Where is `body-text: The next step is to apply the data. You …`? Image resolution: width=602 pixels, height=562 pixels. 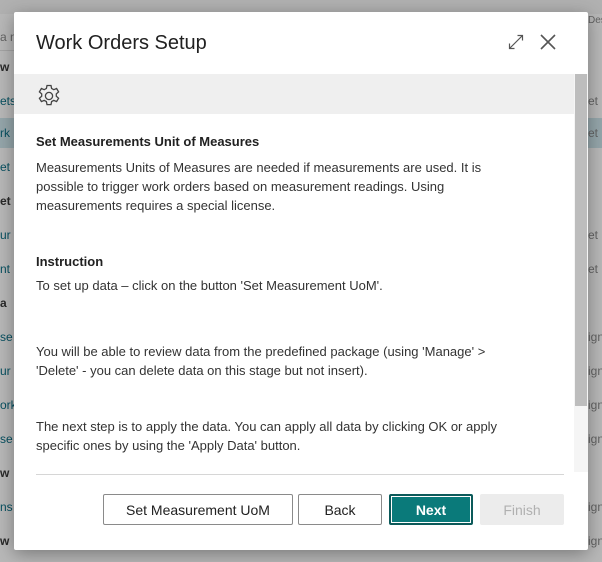 body-text: The next step is to apply the data. You … is located at coordinates (267, 426).